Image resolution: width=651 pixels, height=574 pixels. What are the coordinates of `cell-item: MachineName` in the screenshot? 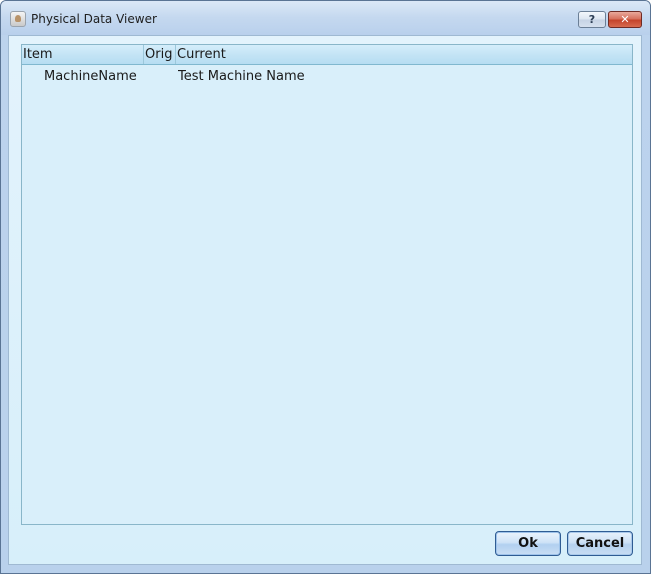 It's located at (90, 76).